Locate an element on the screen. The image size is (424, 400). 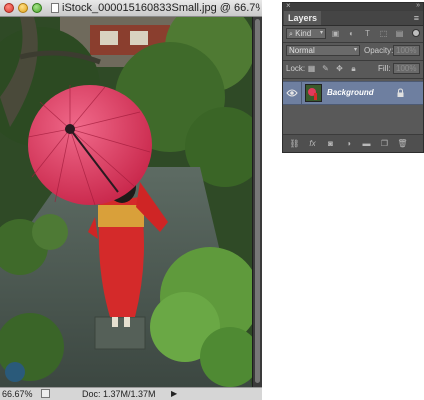
layer-row-background: Background is located at coordinates (353, 93).